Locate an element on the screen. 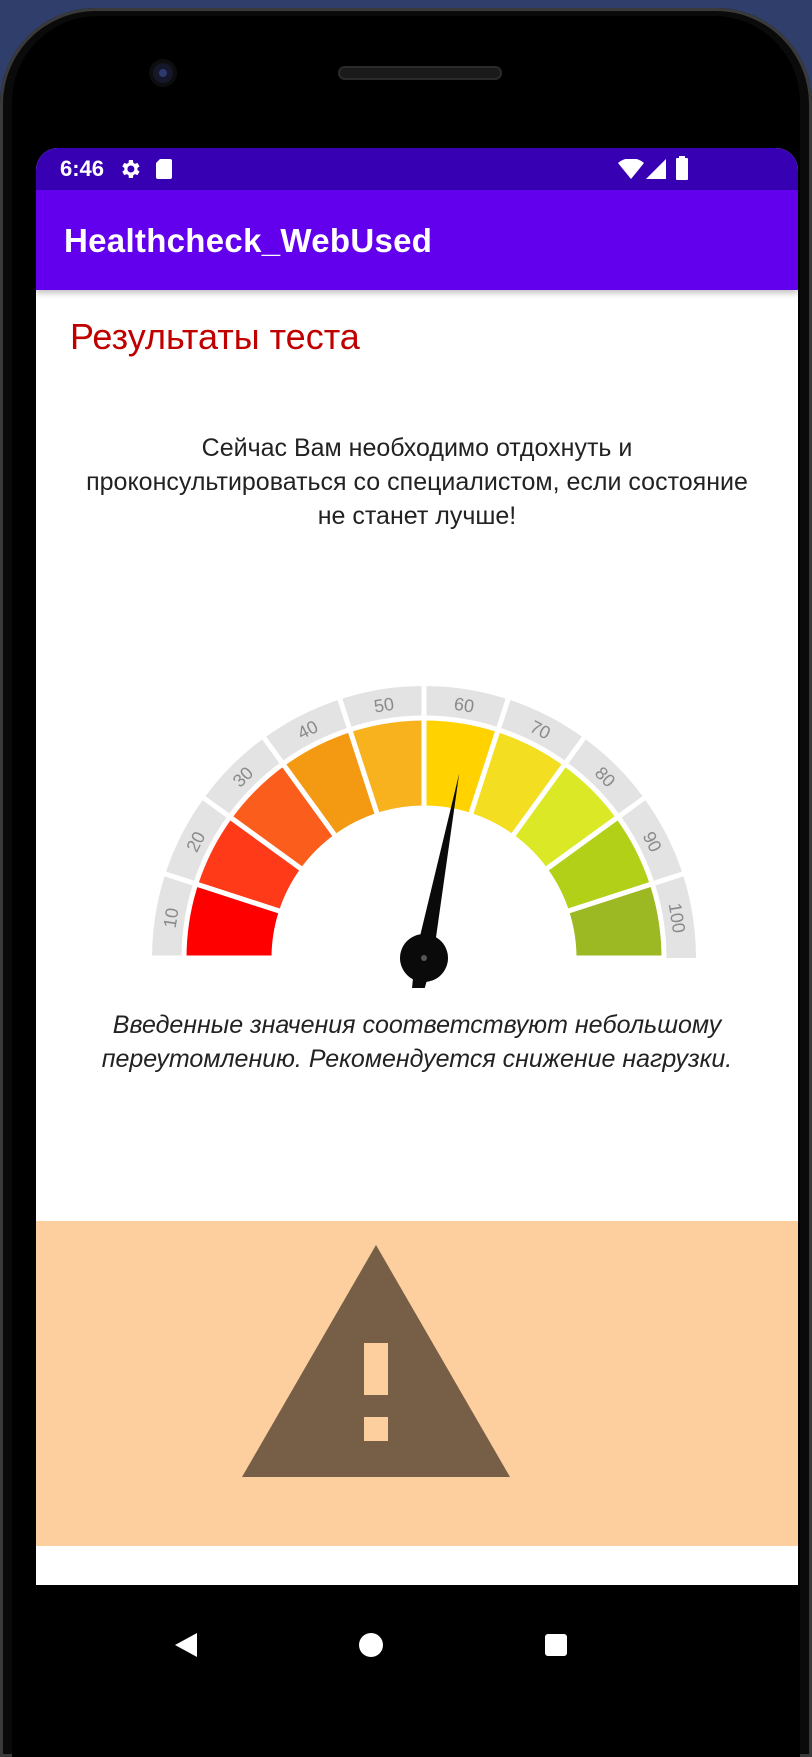 This screenshot has height=1757, width=812. home-icon is located at coordinates (371, 1645).